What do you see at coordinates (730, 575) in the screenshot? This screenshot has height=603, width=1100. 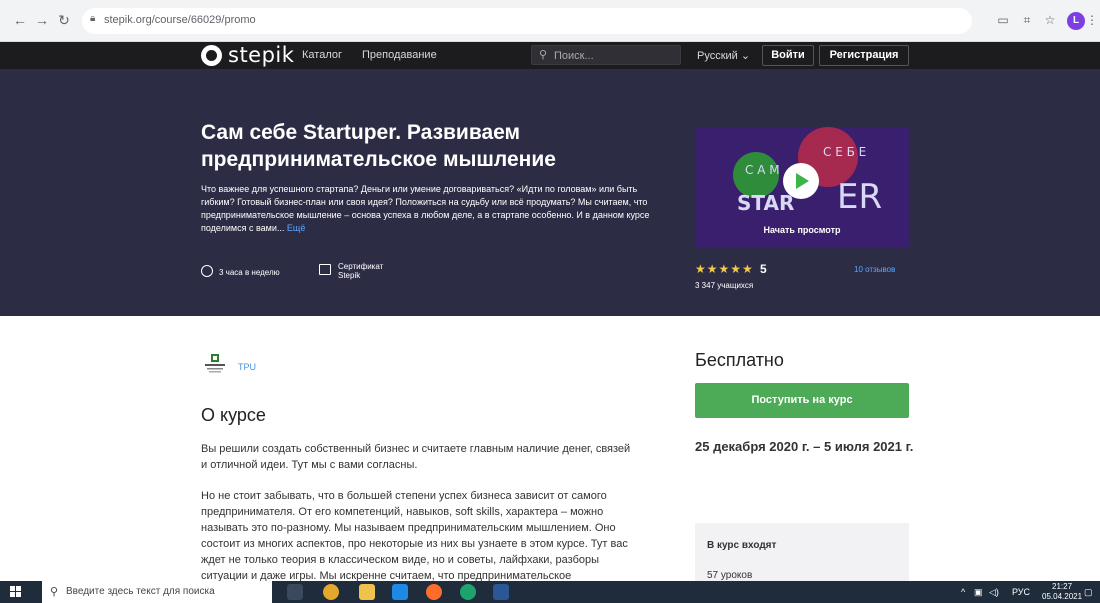 I see `lessons-count: 57 уроков` at bounding box center [730, 575].